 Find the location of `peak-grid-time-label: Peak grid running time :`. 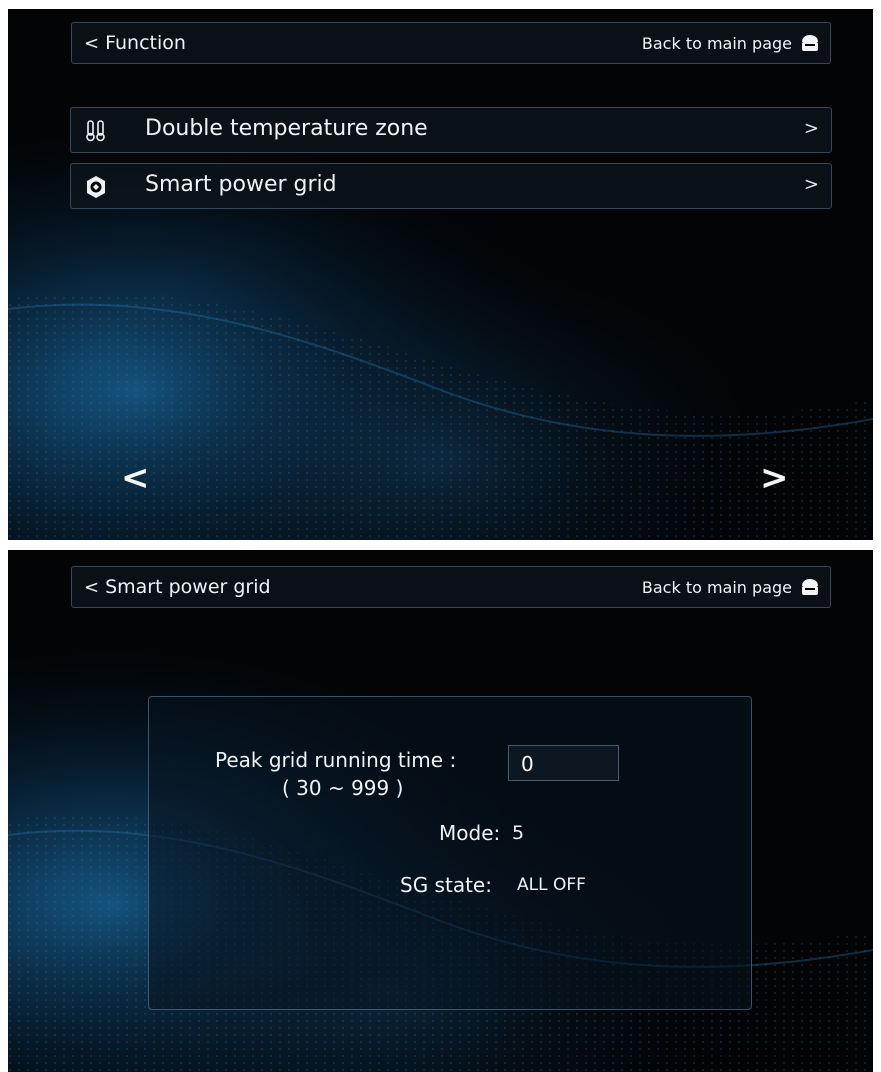

peak-grid-time-label: Peak grid running time : is located at coordinates (336, 760).